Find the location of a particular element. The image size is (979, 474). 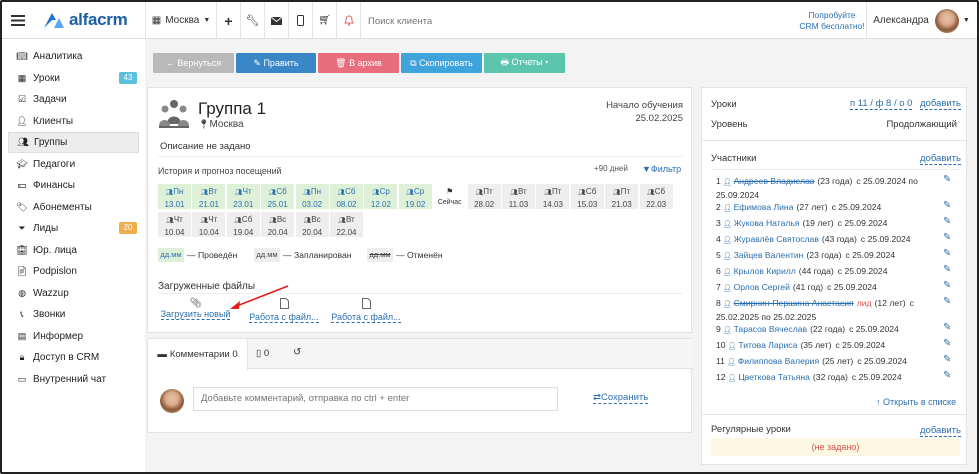

participant-name-link: Журавлёв Святослав is located at coordinates (776, 239).